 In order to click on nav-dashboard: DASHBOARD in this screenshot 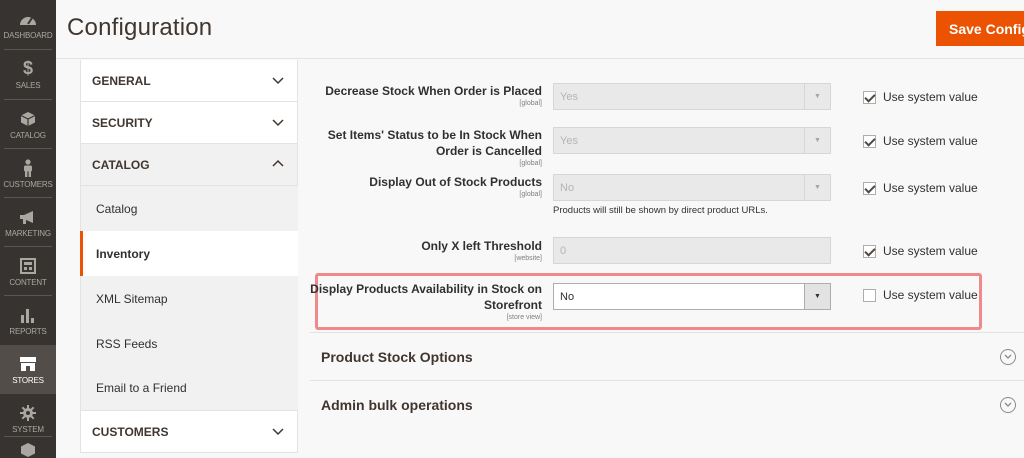, I will do `click(28, 24)`.